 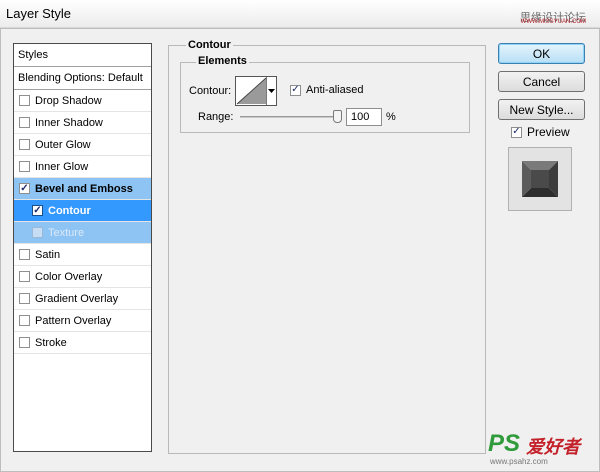 I want to click on anti-aliased-label: Anti-aliased, so click(x=335, y=90).